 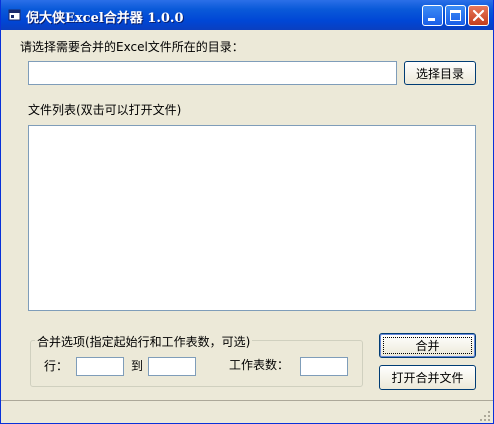 I want to click on resize-grip-icon, so click(x=485, y=416).